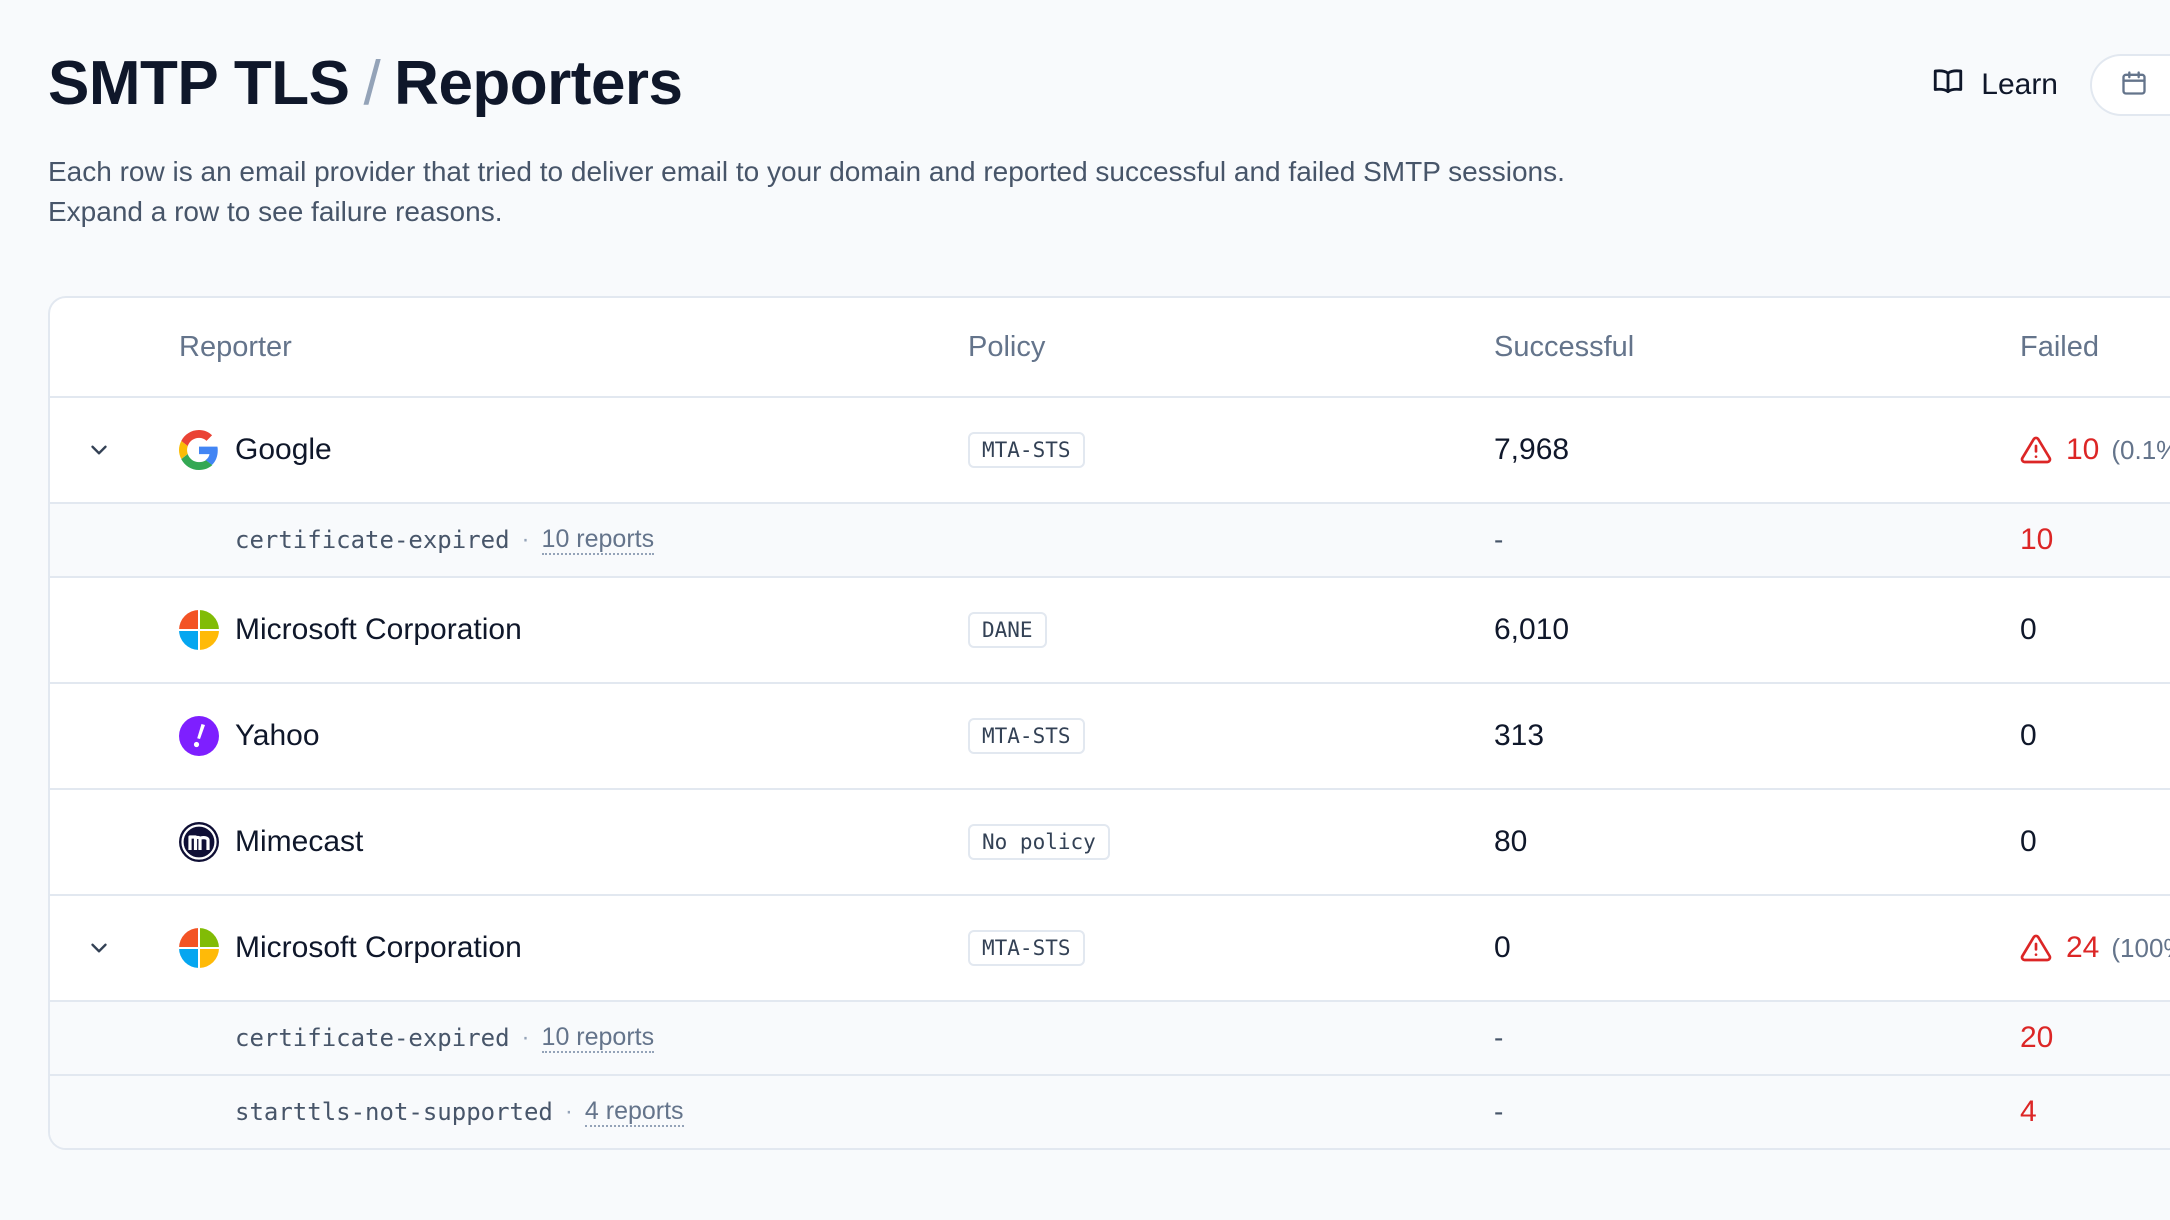 The image size is (2170, 1220). Describe the element at coordinates (1564, 347) in the screenshot. I see `column-header-successful: Successful` at that location.